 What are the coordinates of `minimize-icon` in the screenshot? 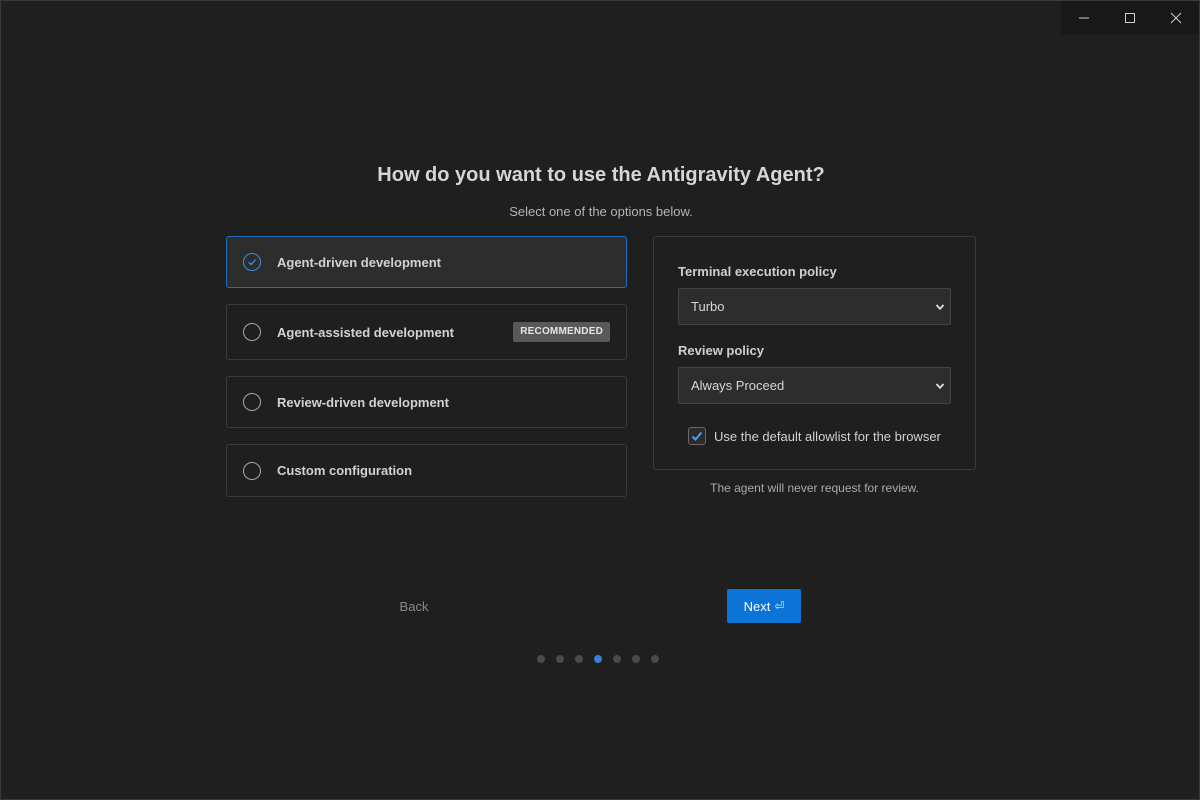 It's located at (1084, 17).